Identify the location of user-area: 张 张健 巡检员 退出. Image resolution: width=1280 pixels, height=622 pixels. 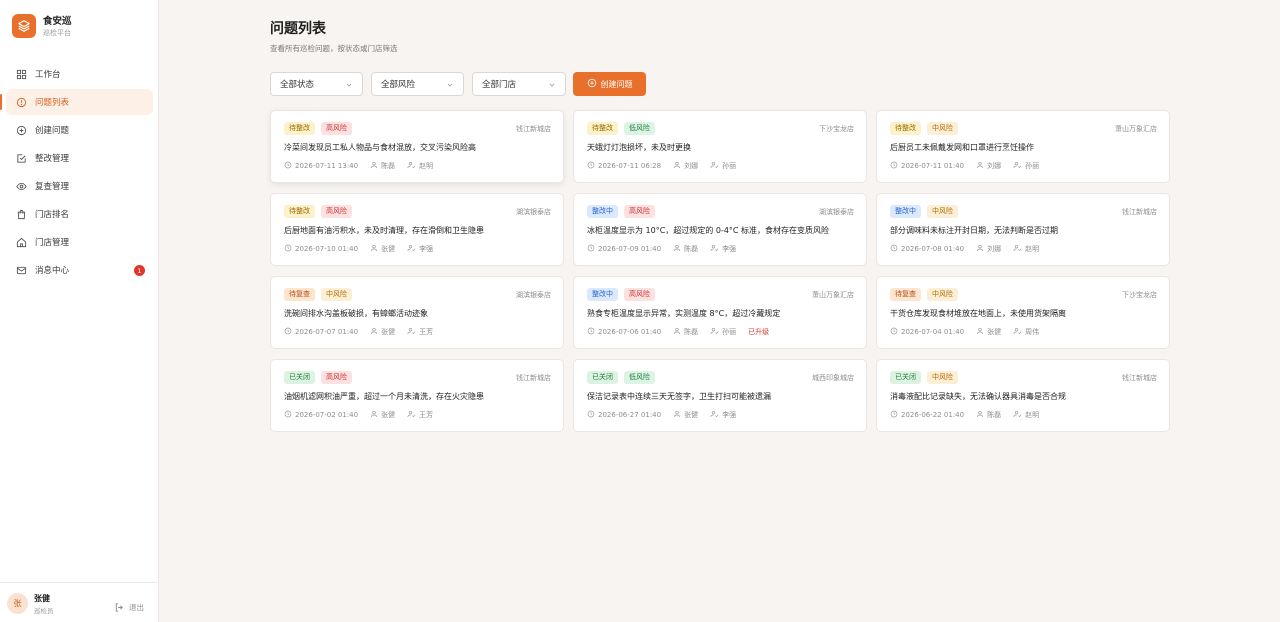
(79, 602).